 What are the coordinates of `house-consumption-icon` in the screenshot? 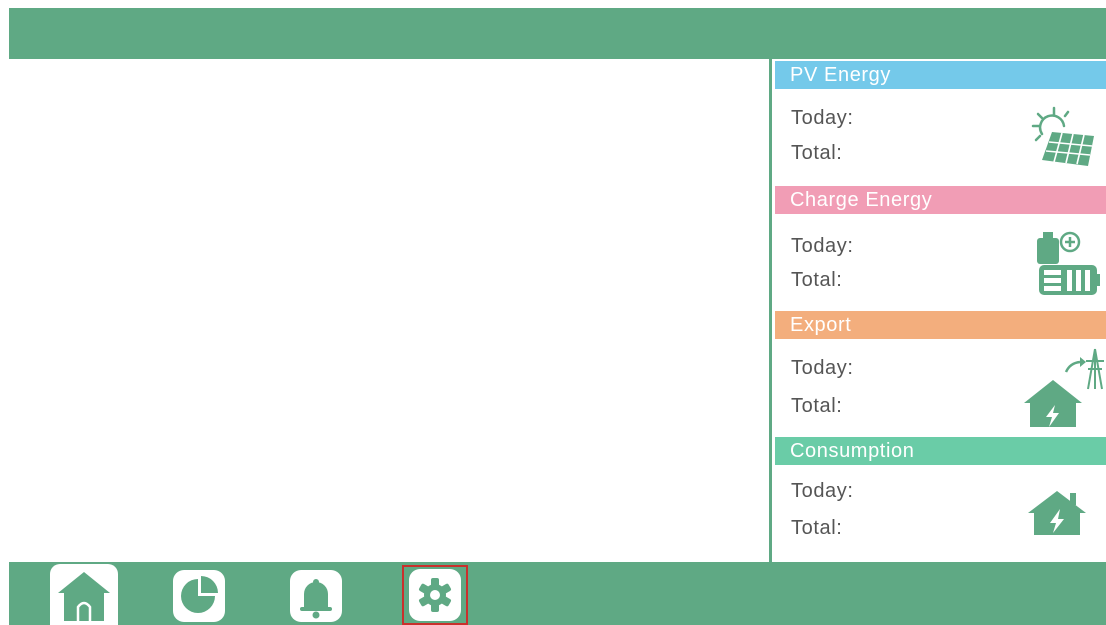 It's located at (1057, 513).